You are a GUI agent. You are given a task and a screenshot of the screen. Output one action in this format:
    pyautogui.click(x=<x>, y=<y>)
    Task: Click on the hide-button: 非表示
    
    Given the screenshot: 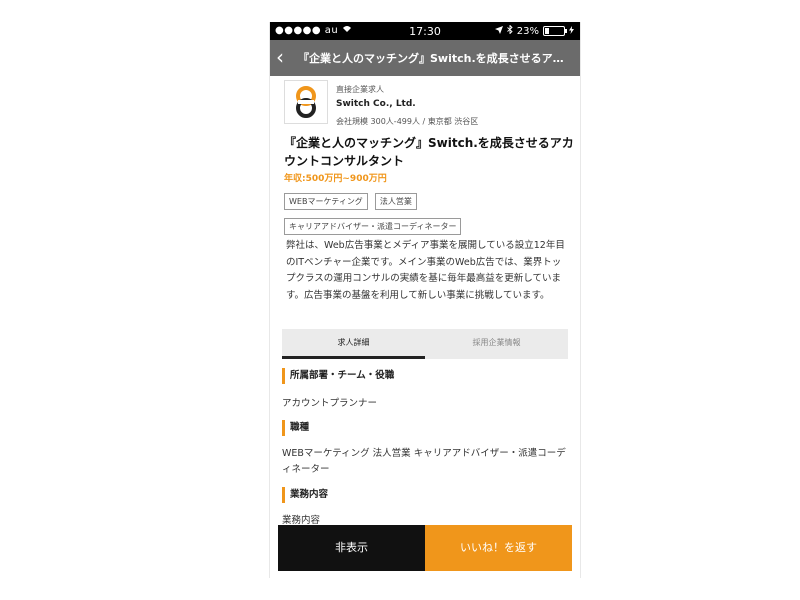 What is the action you would take?
    pyautogui.click(x=351, y=548)
    